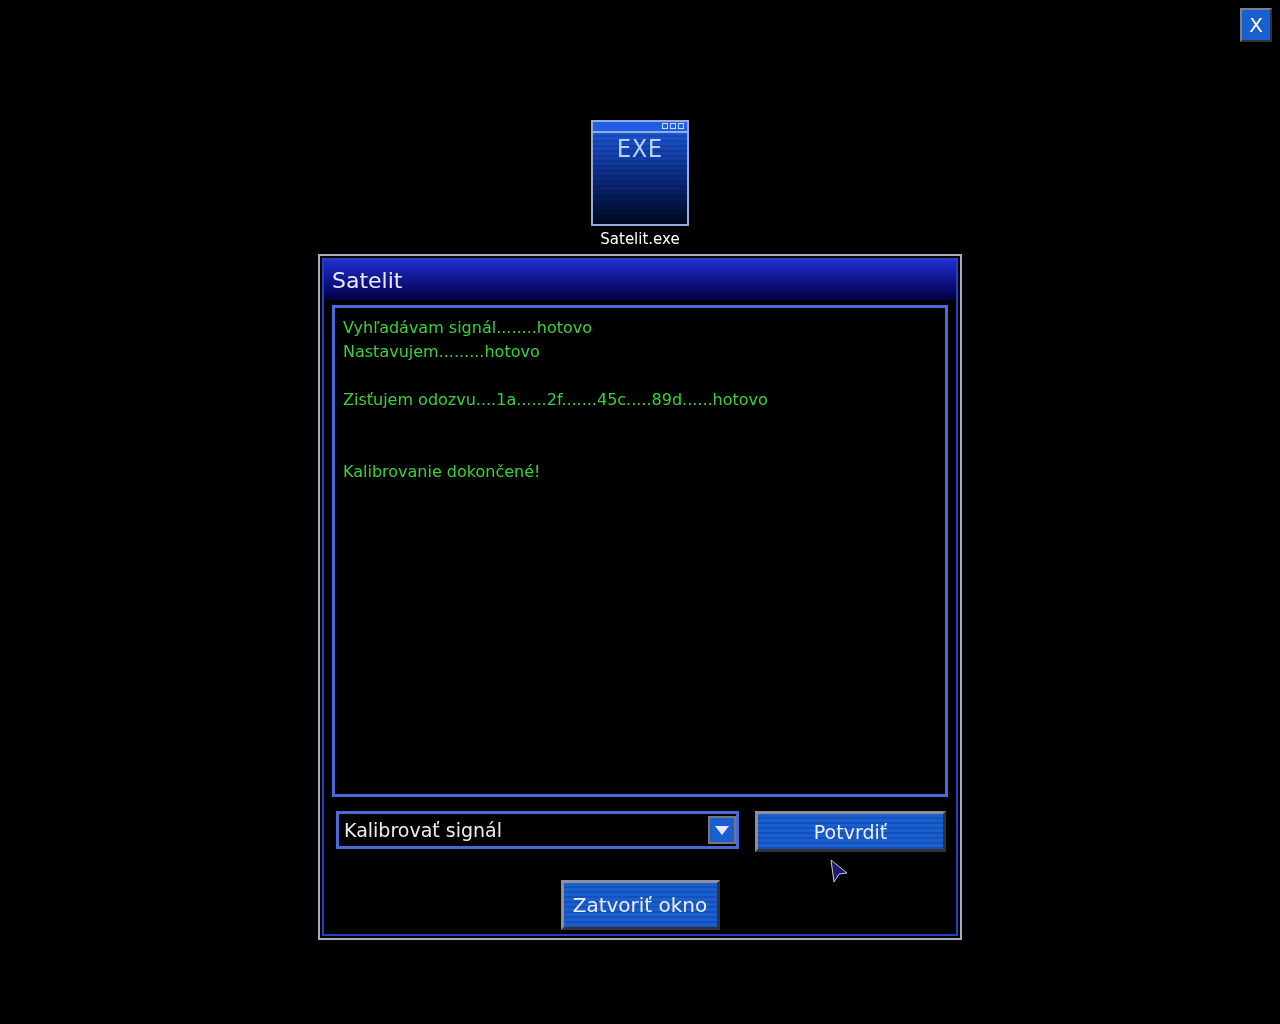 The width and height of the screenshot is (1280, 1024). What do you see at coordinates (640, 905) in the screenshot?
I see `close-window-button: Zatvoriť okno` at bounding box center [640, 905].